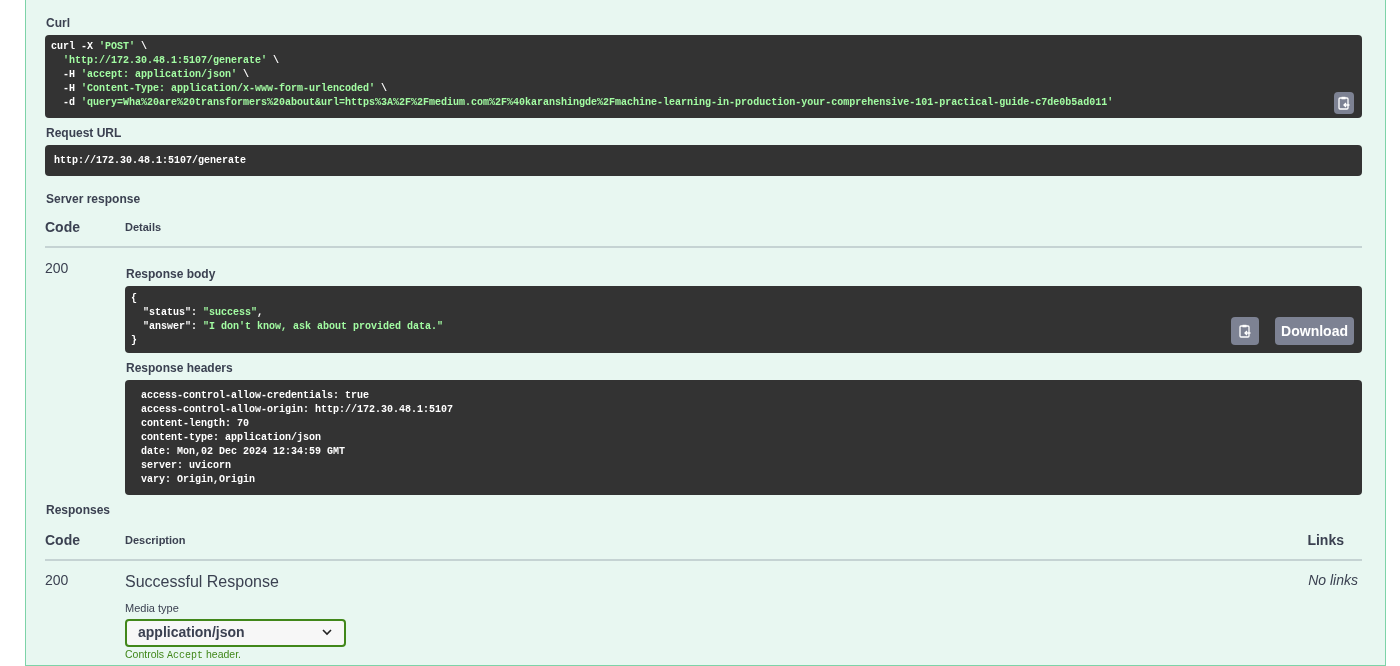 Image resolution: width=1400 pixels, height=666 pixels. Describe the element at coordinates (180, 368) in the screenshot. I see `section-label: Response headers` at that location.